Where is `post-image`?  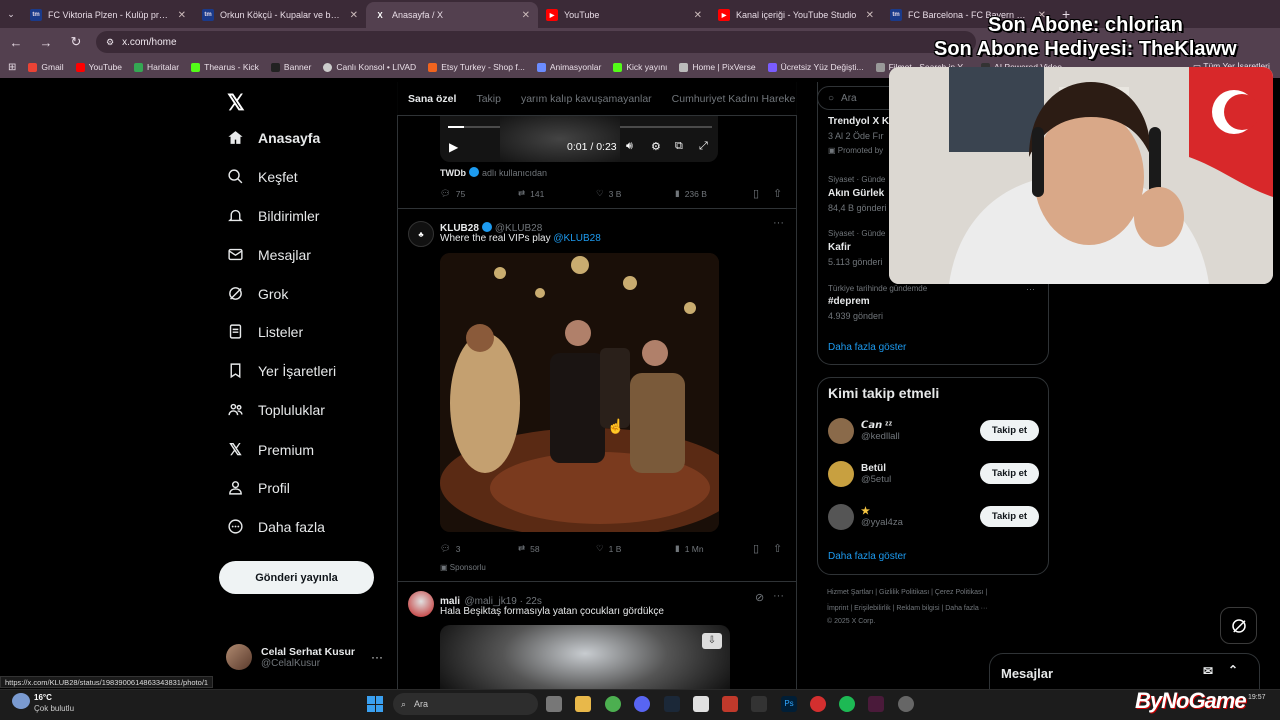 post-image is located at coordinates (579, 392).